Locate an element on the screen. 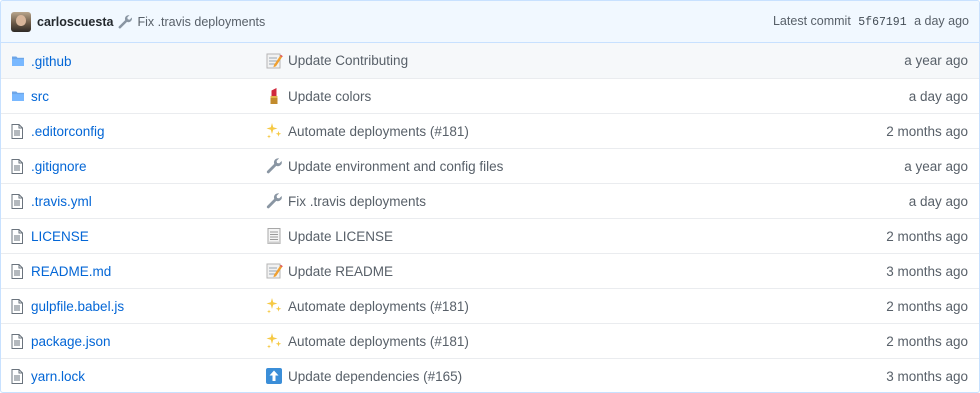  commit-message-cell: Update LICENSE is located at coordinates (521, 236).